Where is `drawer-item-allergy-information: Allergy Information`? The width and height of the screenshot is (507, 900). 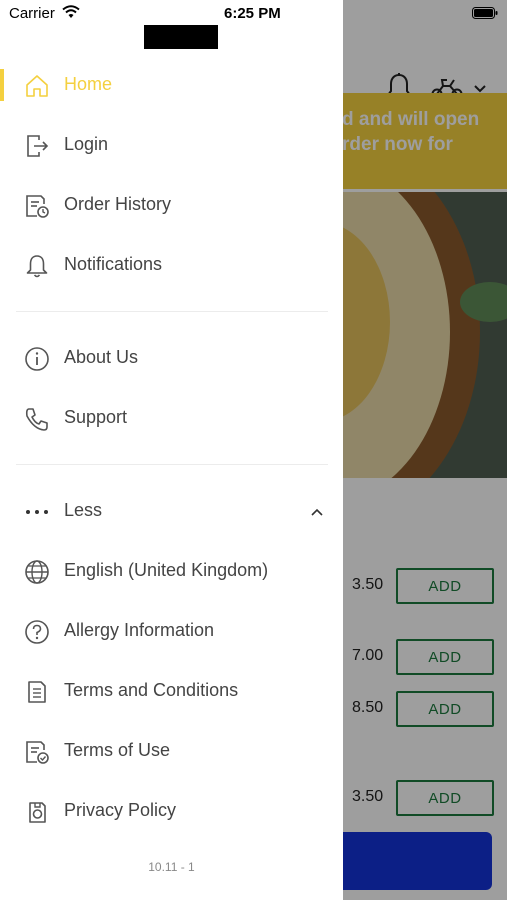 drawer-item-allergy-information: Allergy Information is located at coordinates (171, 632).